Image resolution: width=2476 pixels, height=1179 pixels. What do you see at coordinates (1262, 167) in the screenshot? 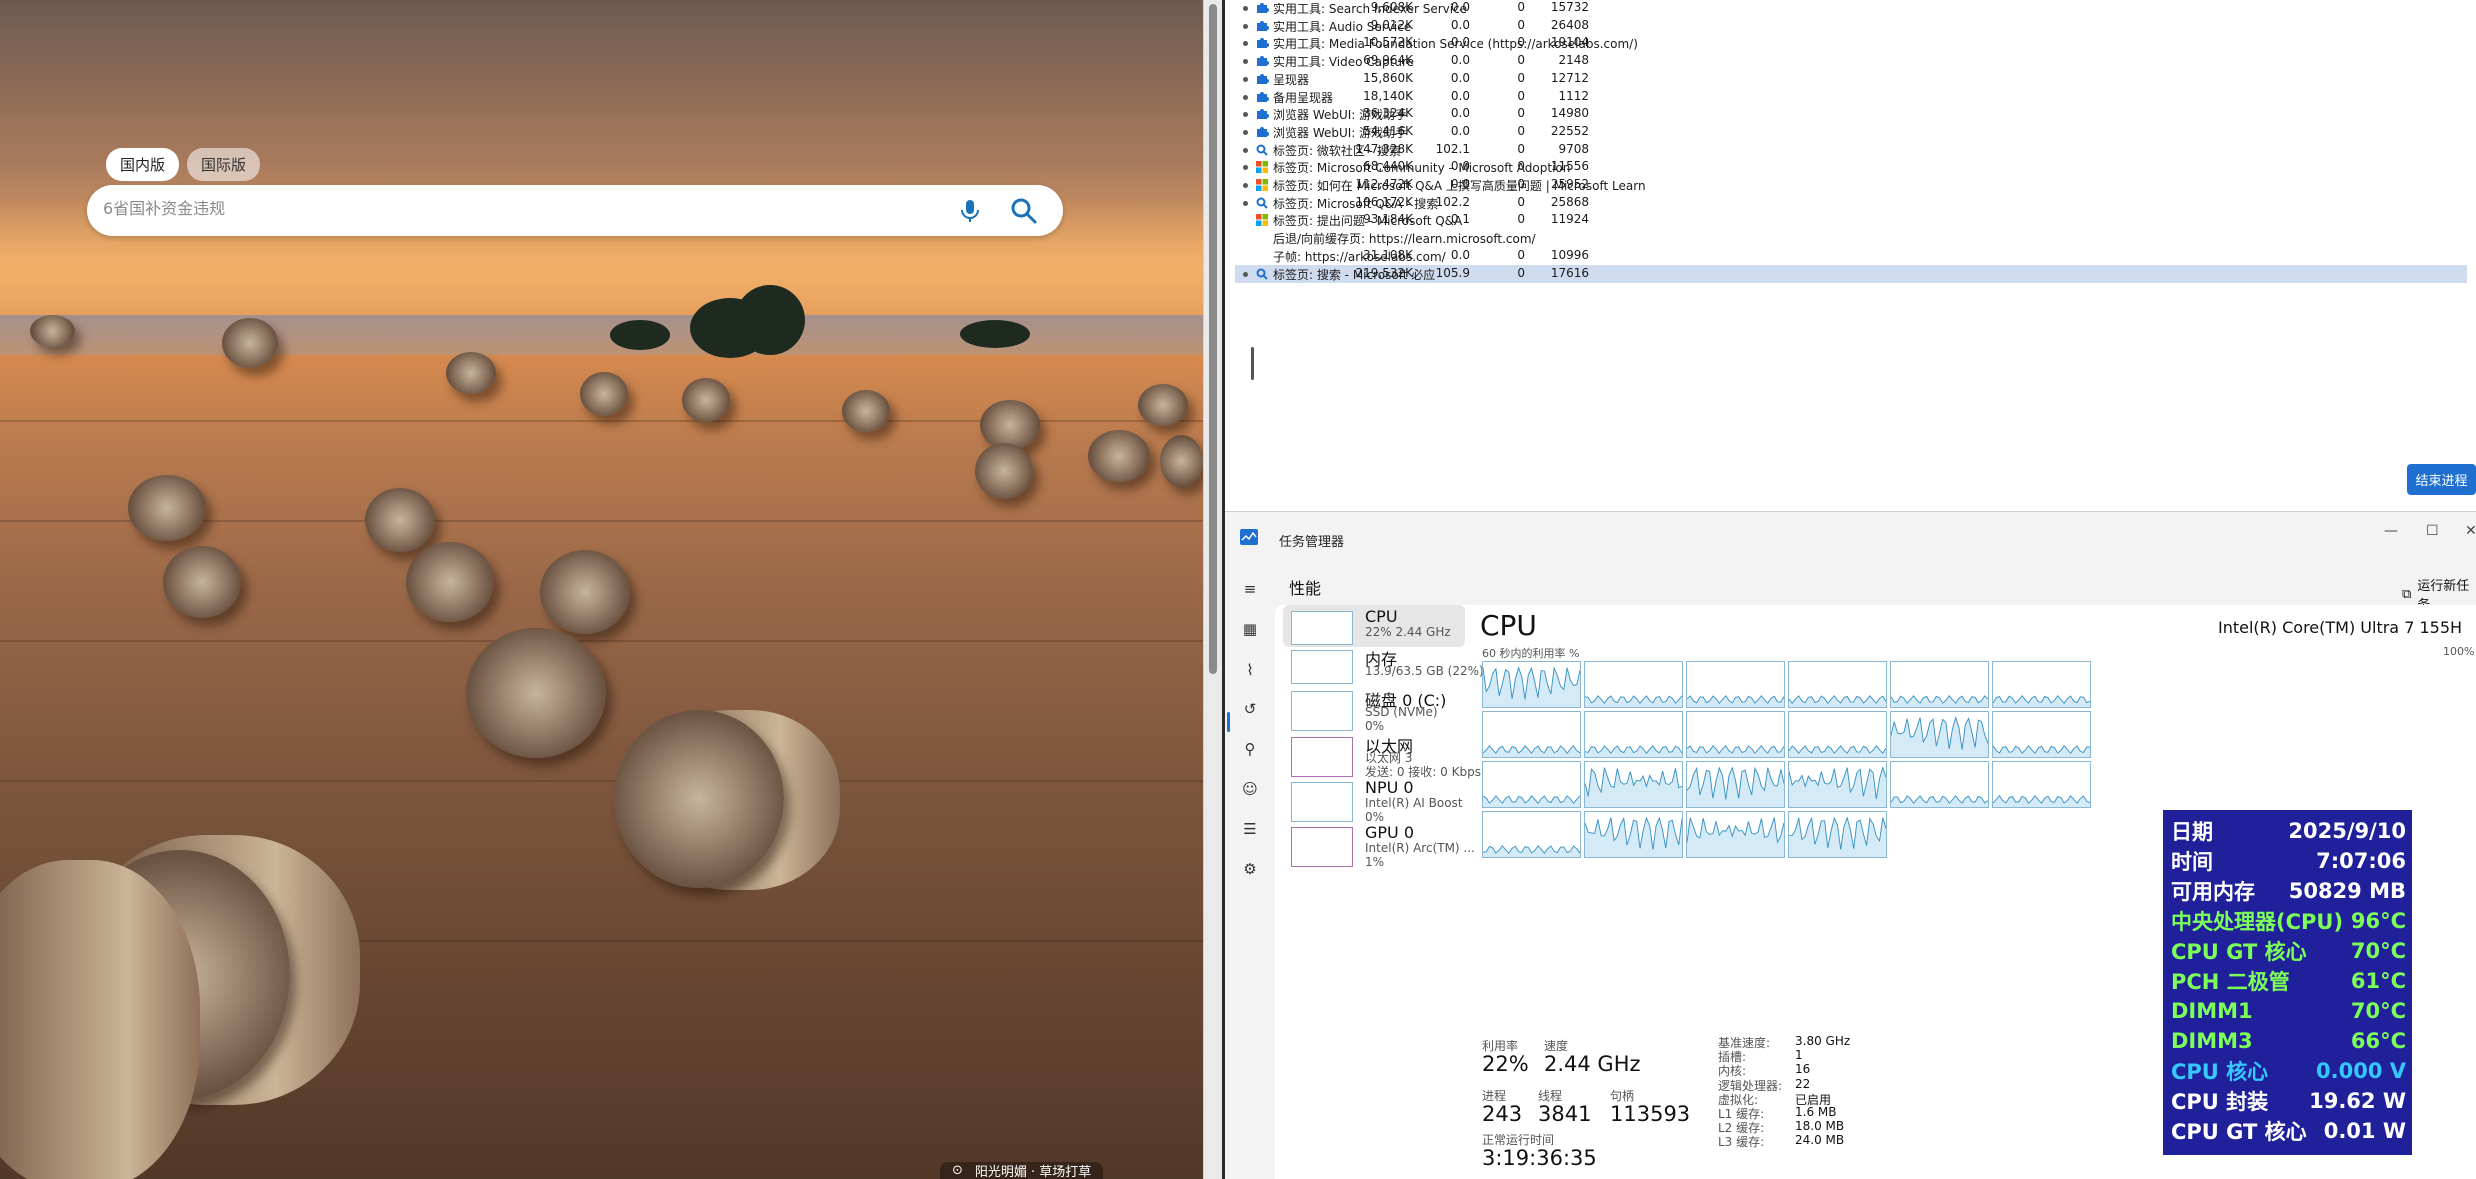
I see `microsoft-logo-icon` at bounding box center [1262, 167].